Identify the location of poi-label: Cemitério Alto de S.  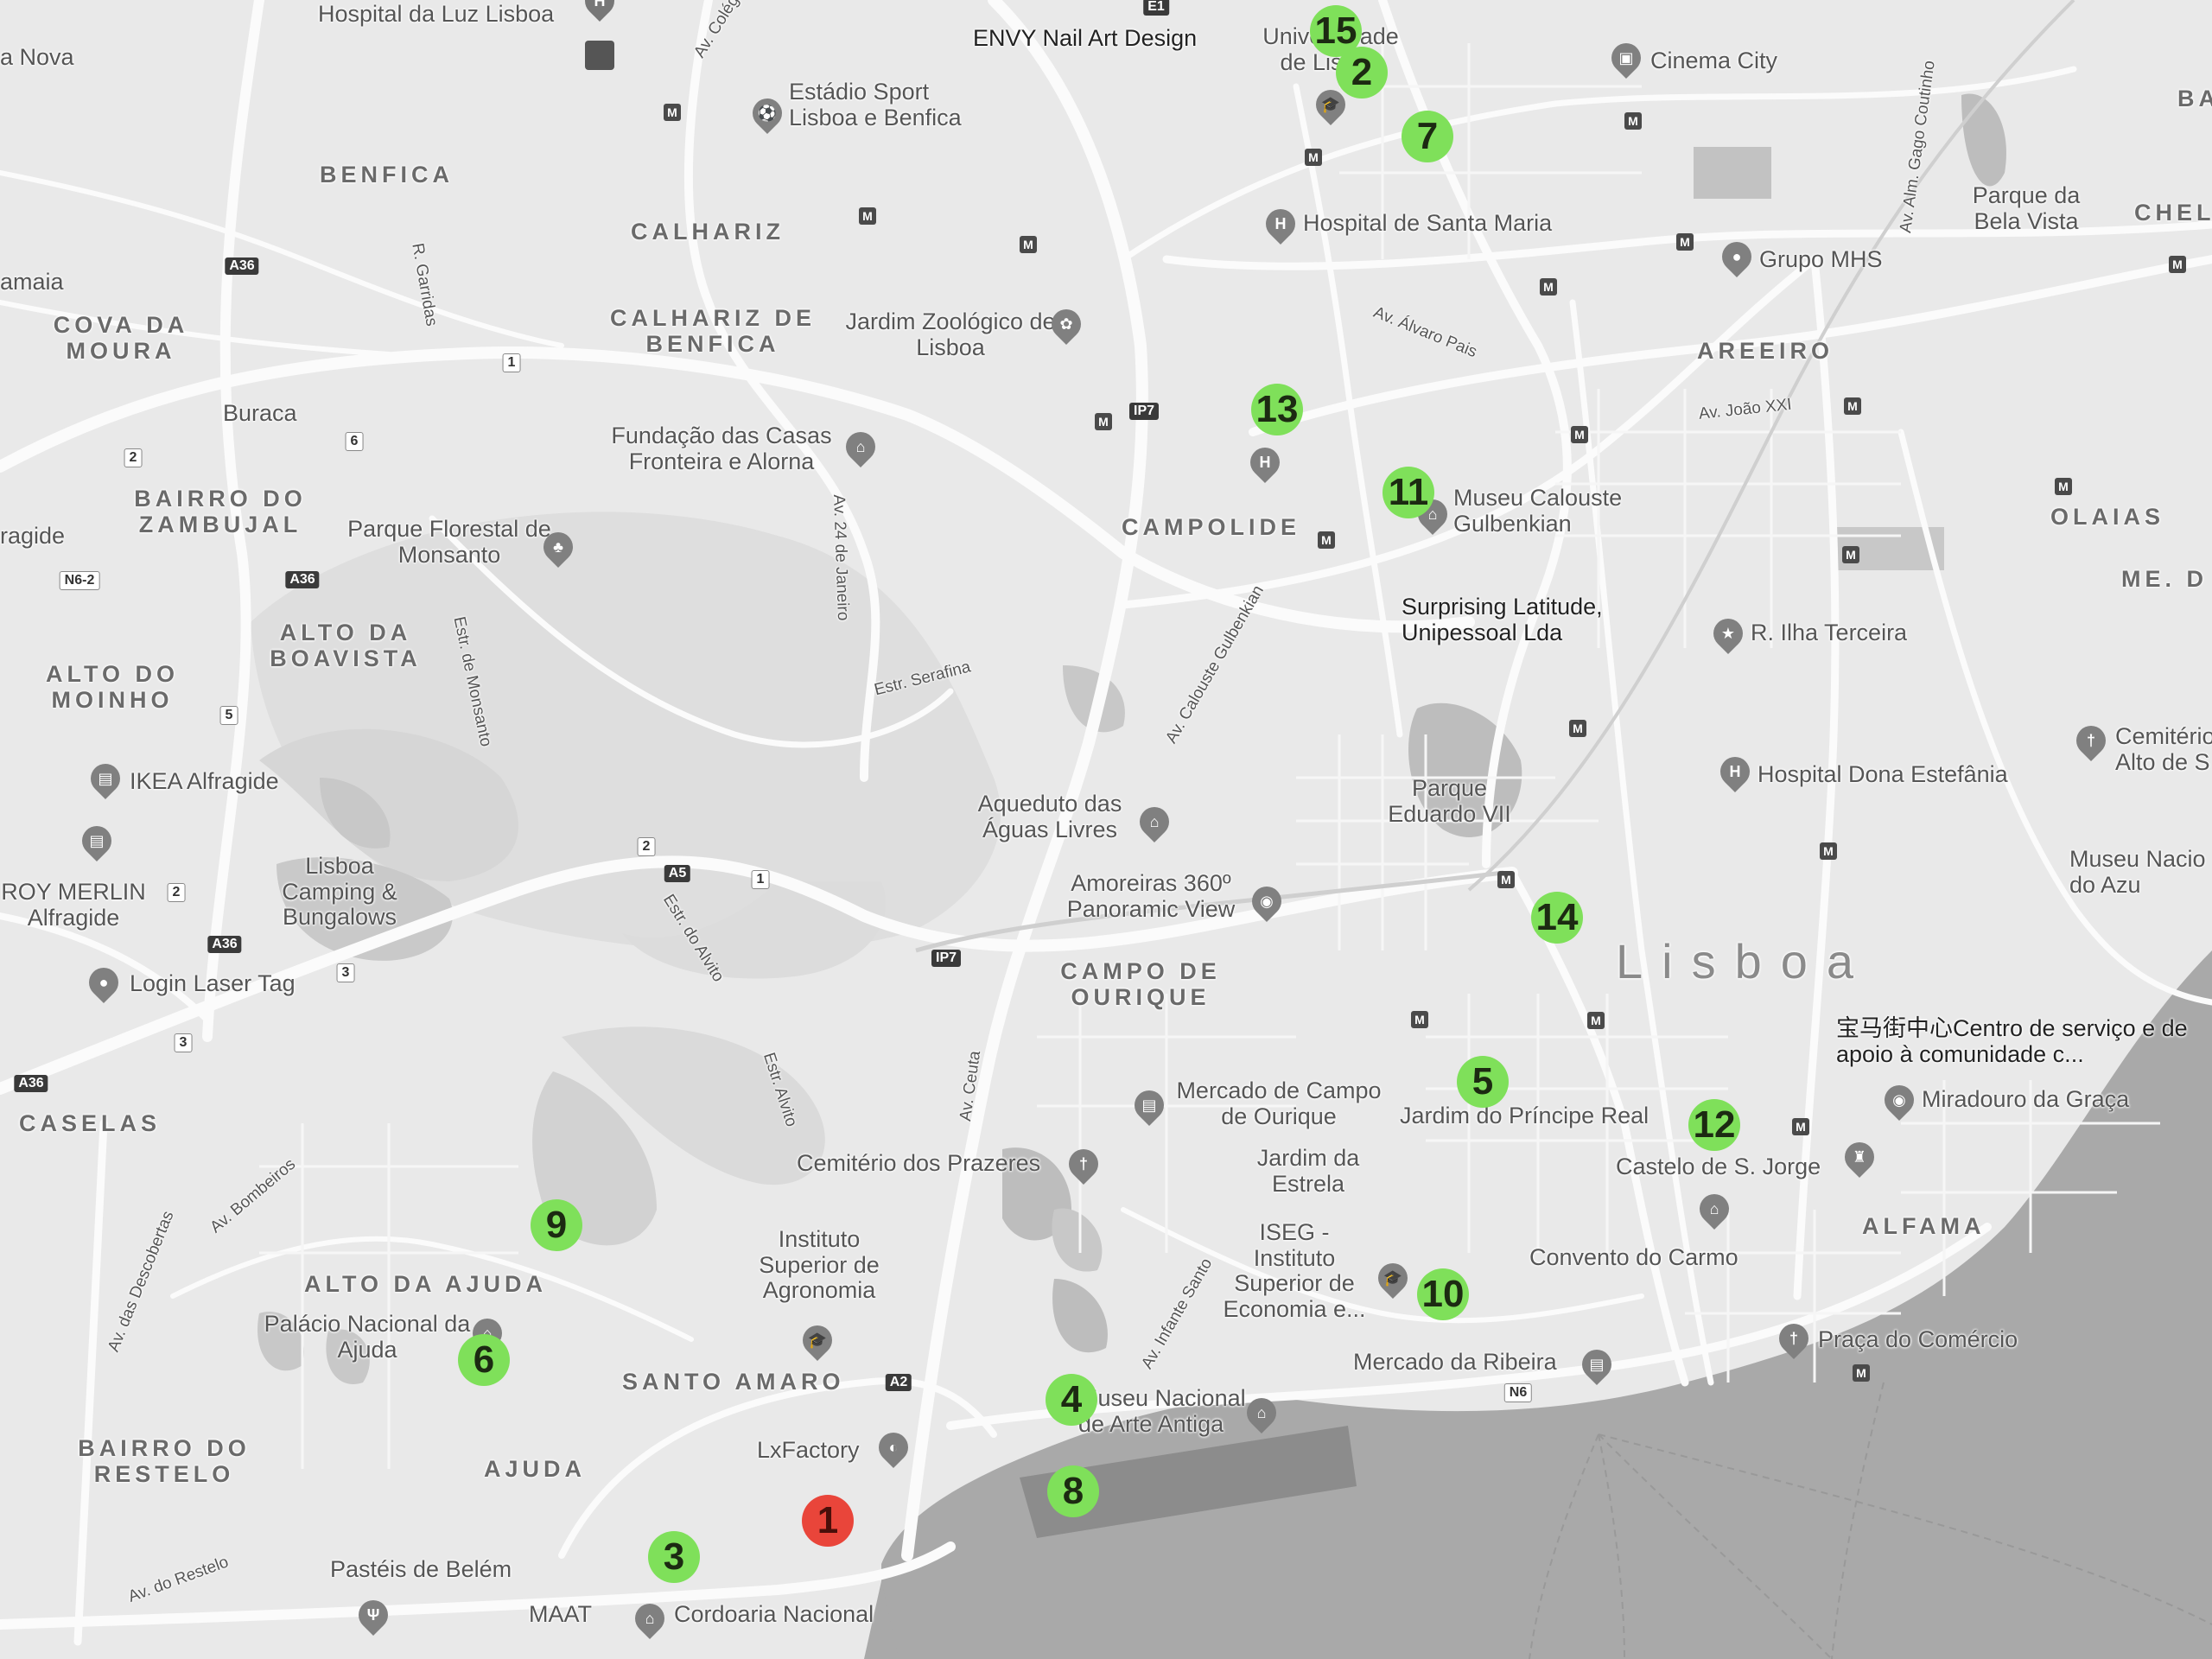
(2163, 749).